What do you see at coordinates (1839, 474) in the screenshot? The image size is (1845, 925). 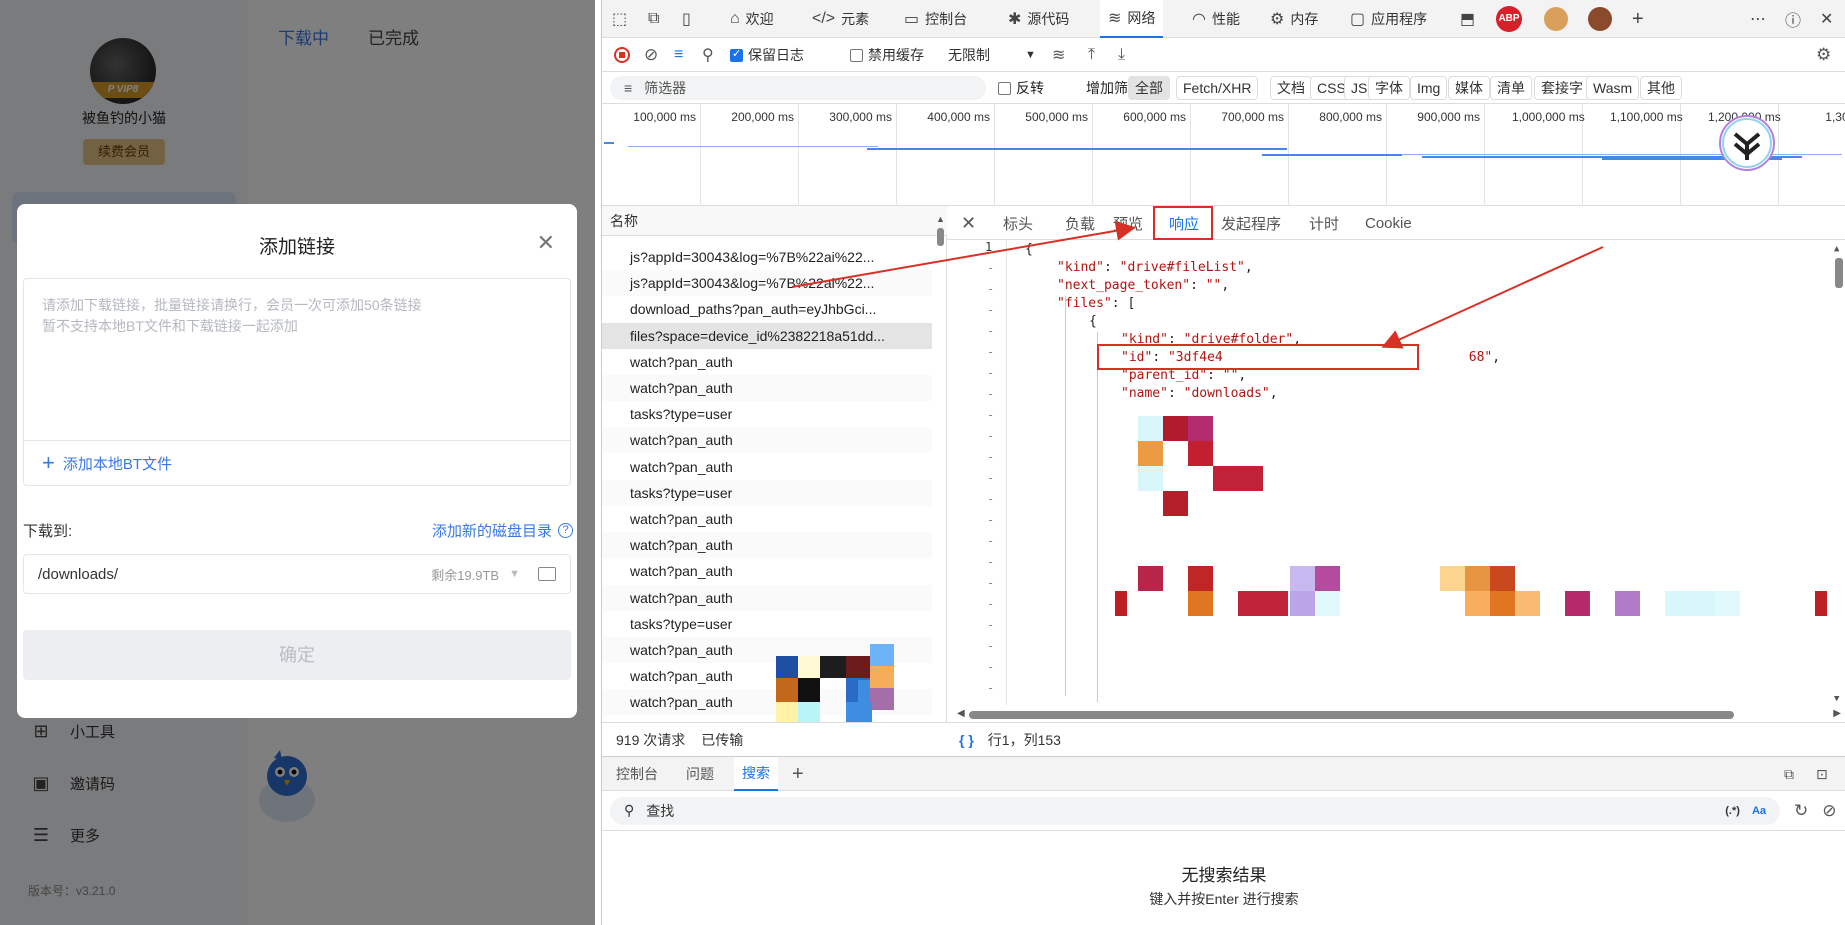 I see `vertical-scrollbar: ▲ ▼` at bounding box center [1839, 474].